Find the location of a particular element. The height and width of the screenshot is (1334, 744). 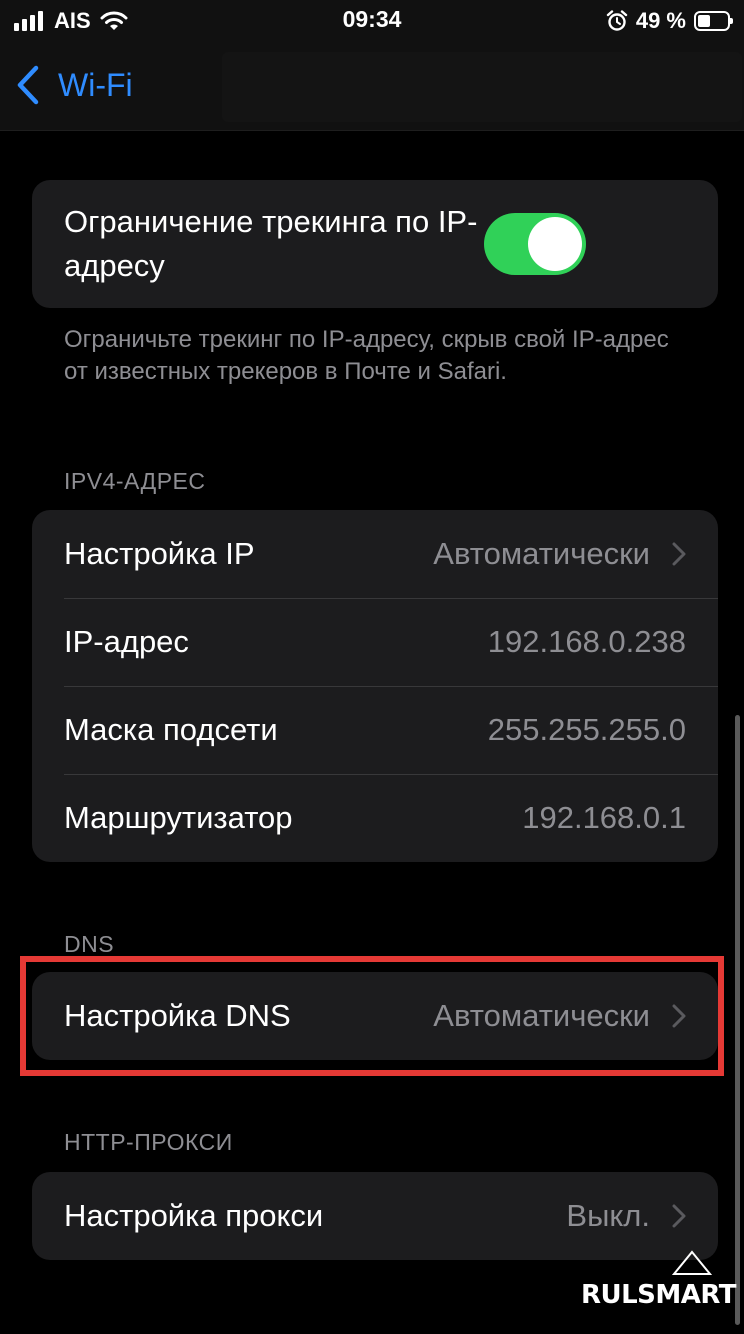

triangle-icon is located at coordinates (692, 1262).